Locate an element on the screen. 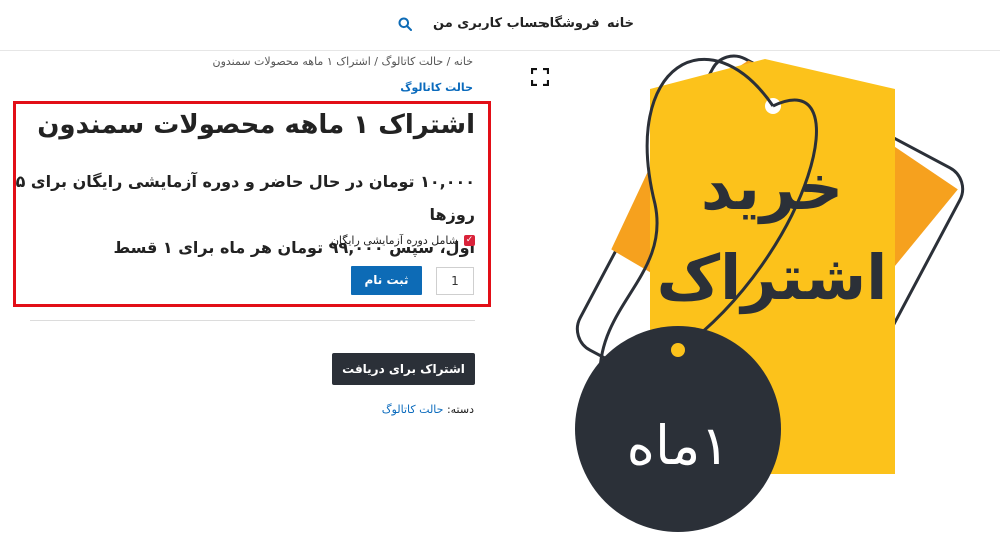 This screenshot has width=1000, height=537. nav-account: حساب کاربری من is located at coordinates (490, 23).